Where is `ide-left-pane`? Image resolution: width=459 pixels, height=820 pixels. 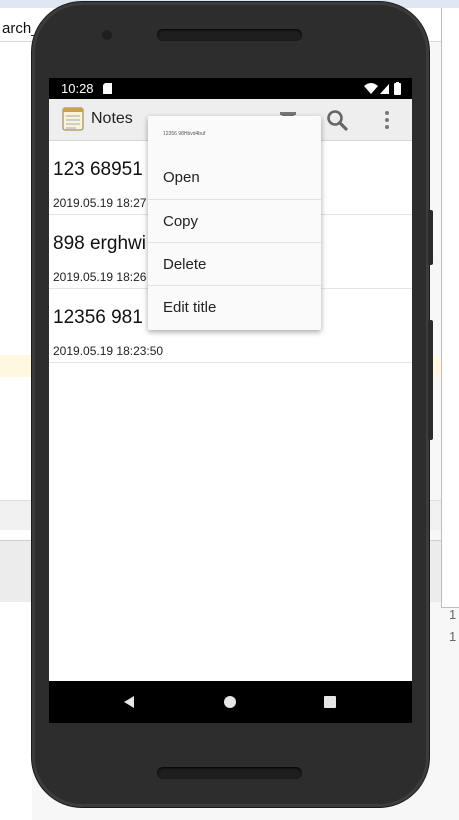 ide-left-pane is located at coordinates (16, 431).